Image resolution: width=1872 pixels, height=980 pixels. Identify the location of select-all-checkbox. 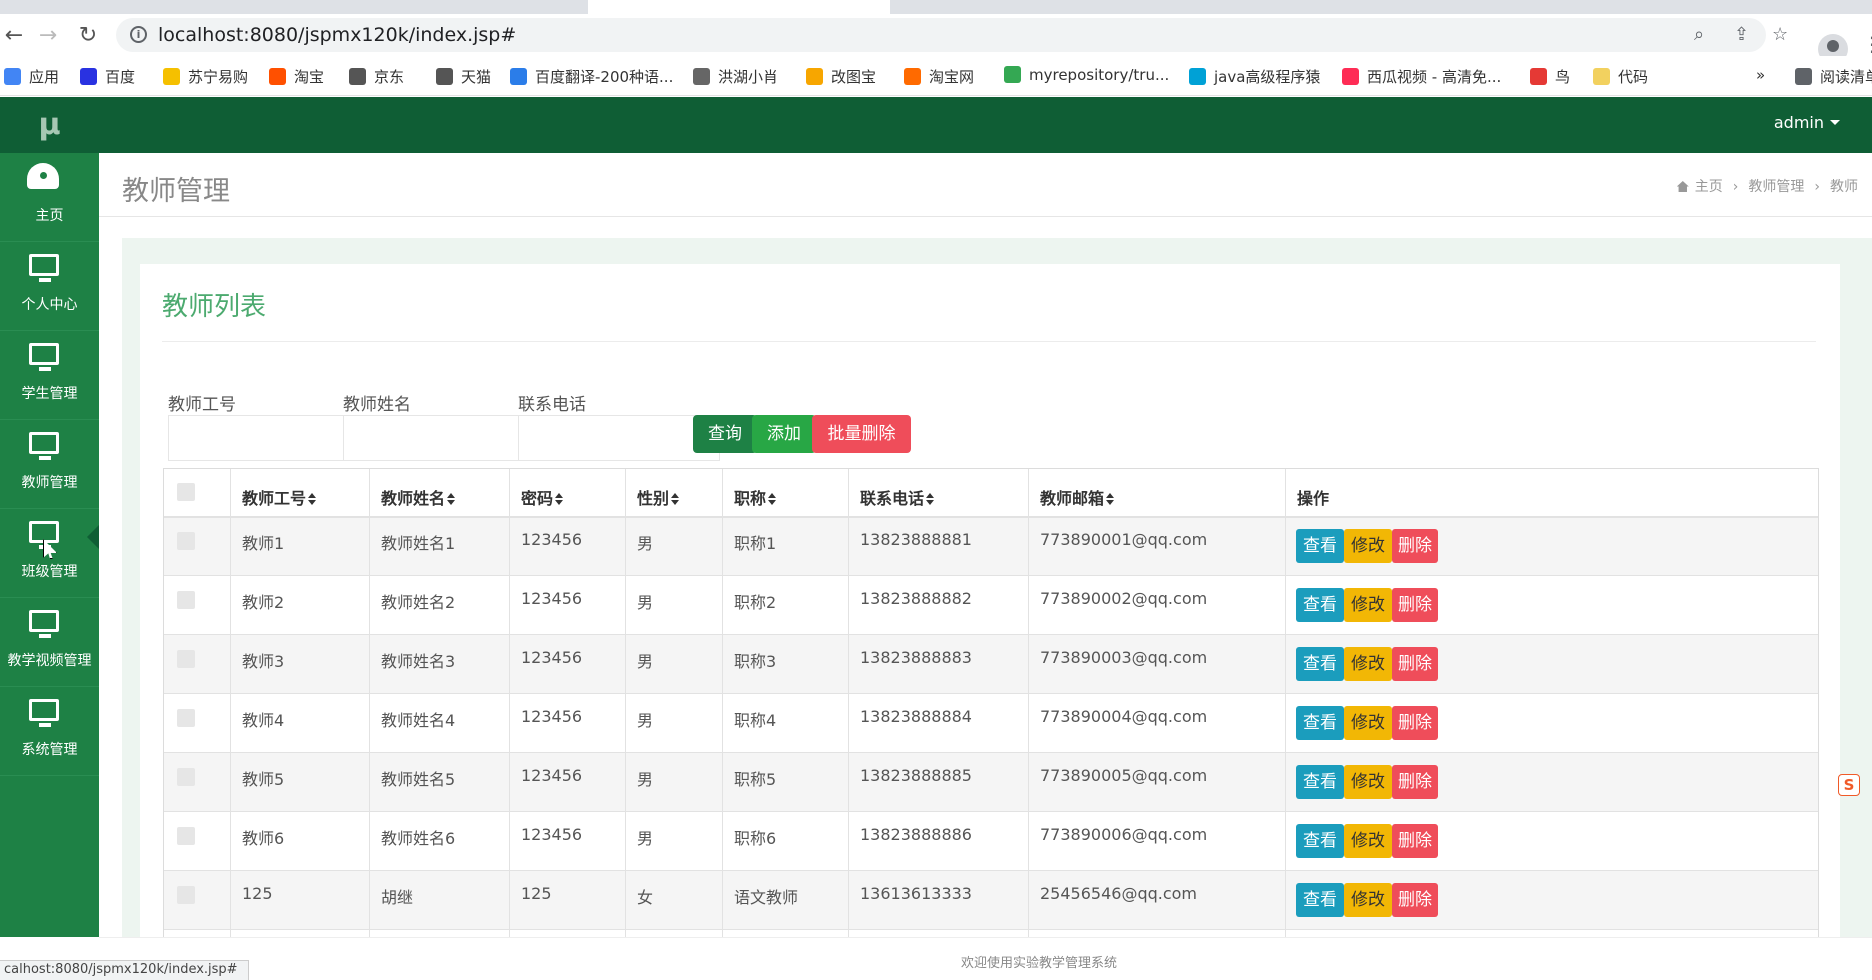
(186, 492).